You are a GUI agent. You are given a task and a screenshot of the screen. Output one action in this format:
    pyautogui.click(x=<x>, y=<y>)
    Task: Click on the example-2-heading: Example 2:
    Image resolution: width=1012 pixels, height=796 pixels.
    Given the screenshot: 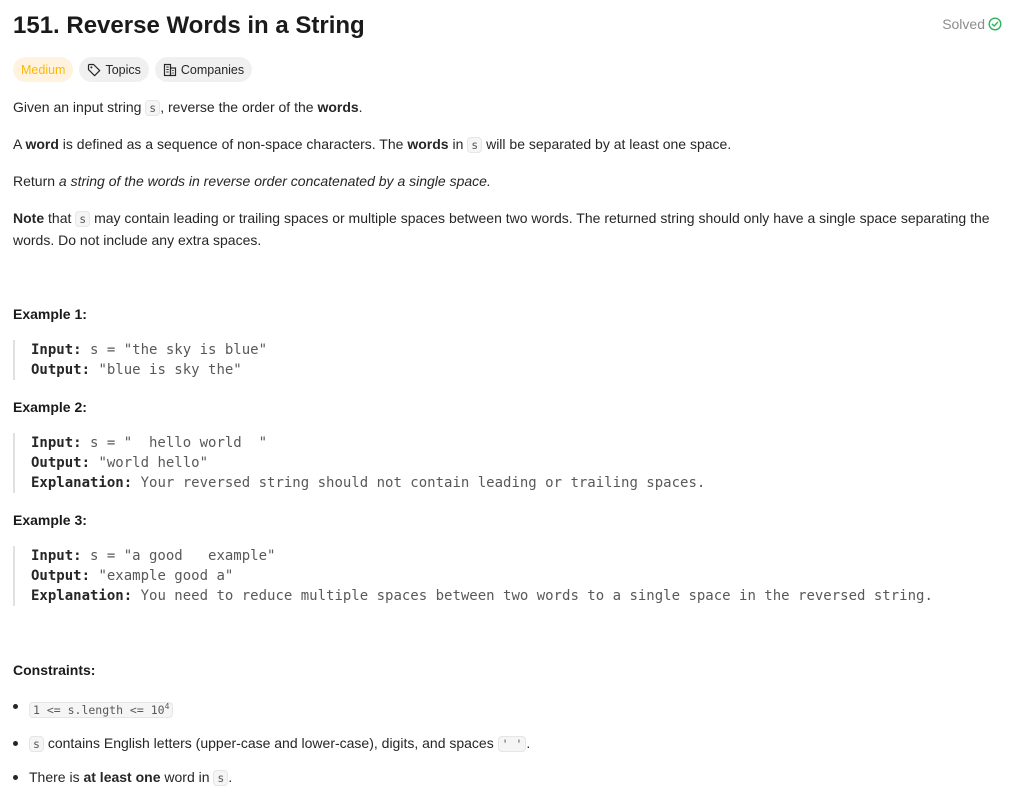 What is the action you would take?
    pyautogui.click(x=50, y=407)
    